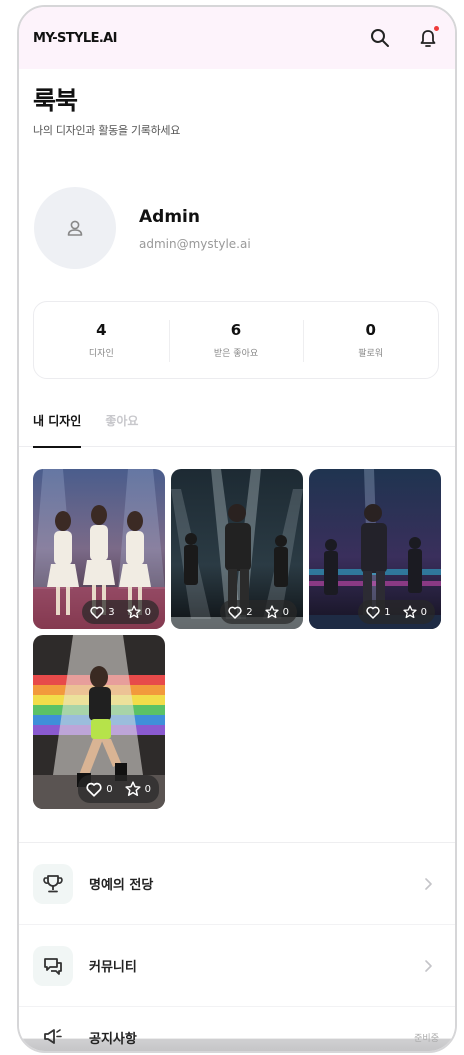  Describe the element at coordinates (57, 428) in the screenshot. I see `tab-my-designs: 내 디자인` at that location.